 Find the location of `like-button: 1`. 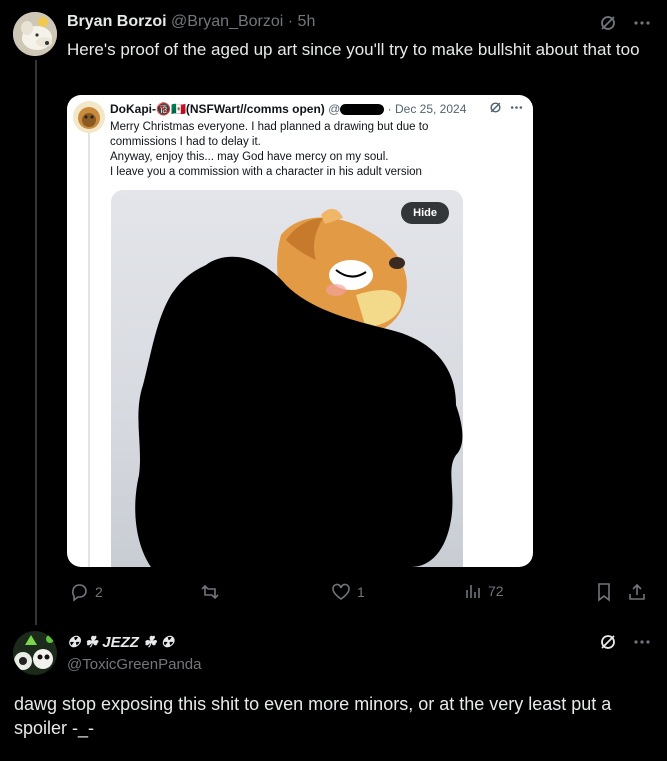

like-button: 1 is located at coordinates (348, 592).